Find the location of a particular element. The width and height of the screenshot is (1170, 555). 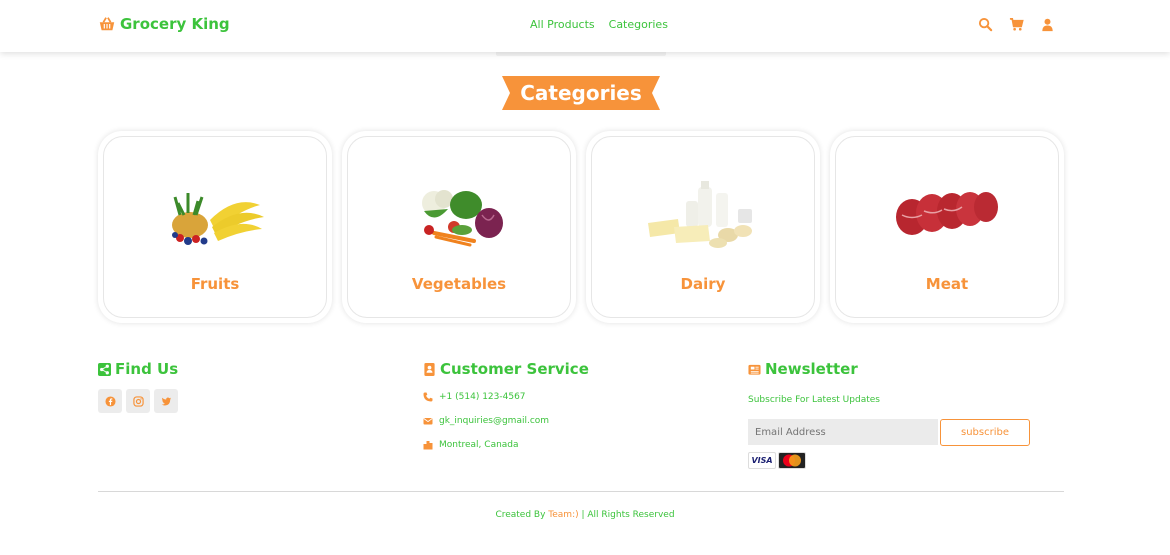

phone-icon is located at coordinates (428, 397).